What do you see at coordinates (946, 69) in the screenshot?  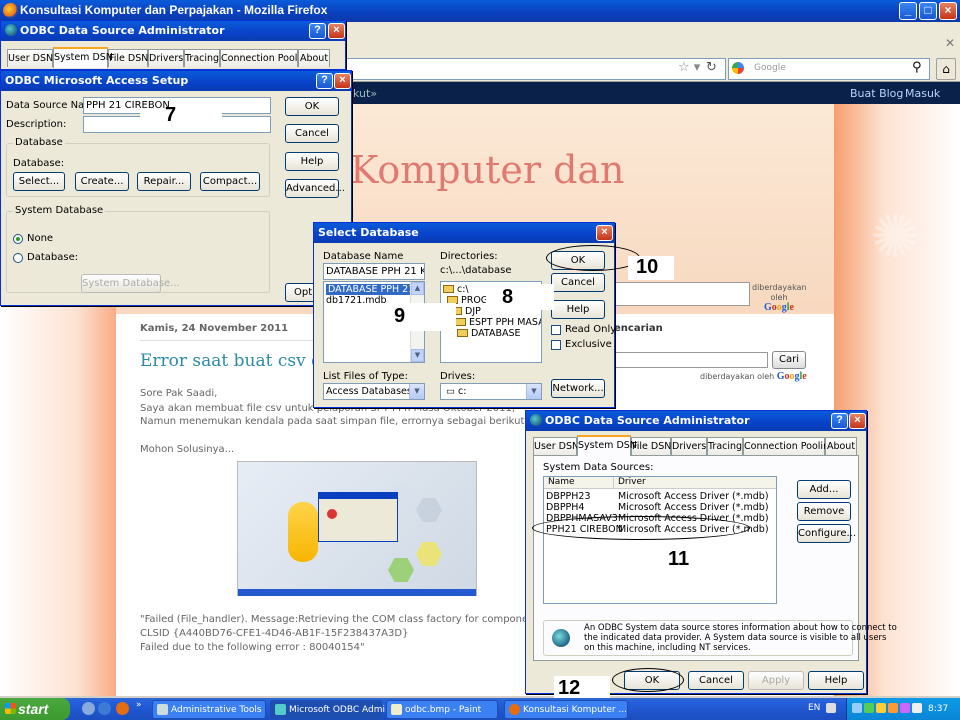 I see `home-icon: ⌂` at bounding box center [946, 69].